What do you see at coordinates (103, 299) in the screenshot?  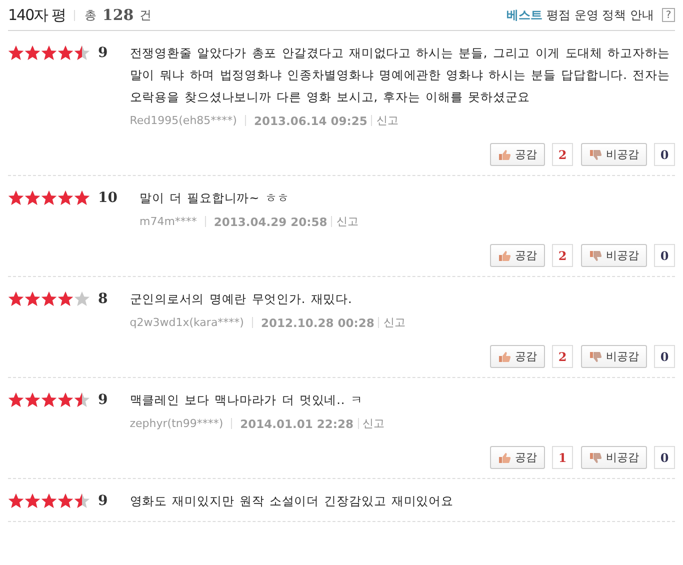 I see `rating-score: 8` at bounding box center [103, 299].